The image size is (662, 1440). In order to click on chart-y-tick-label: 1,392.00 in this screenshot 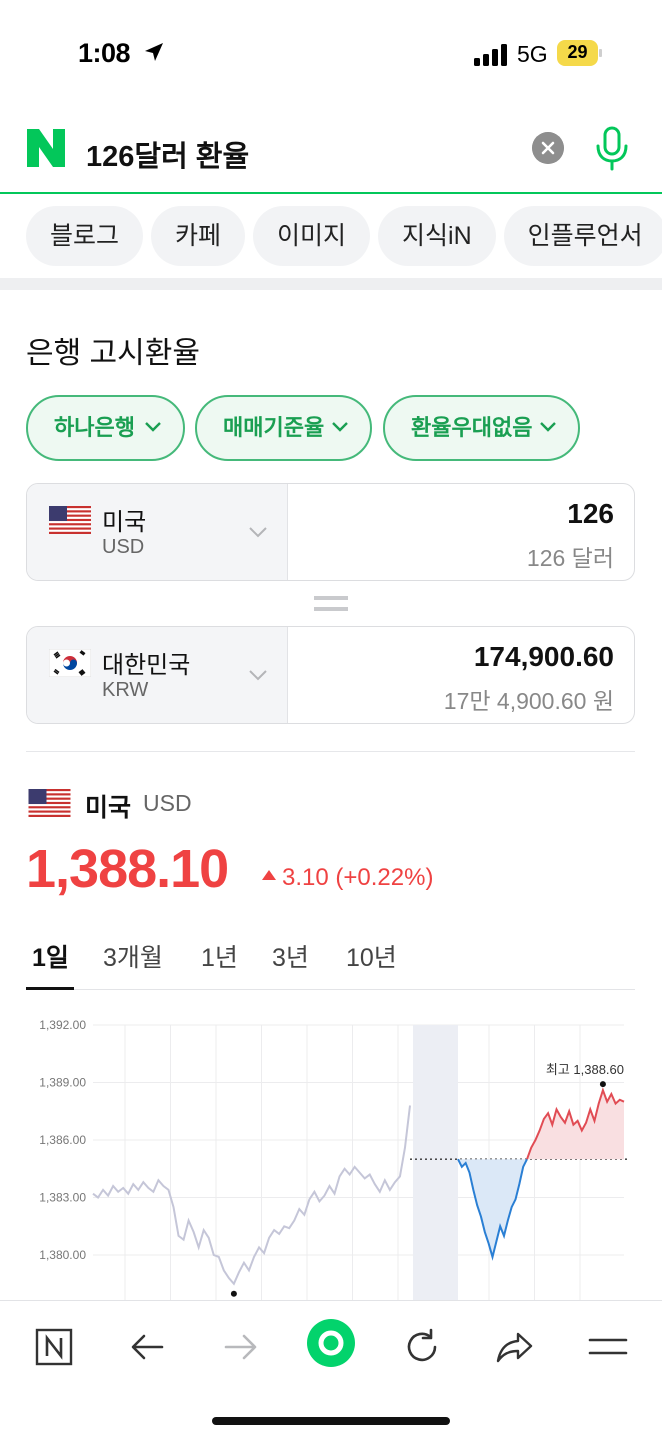, I will do `click(62, 1025)`.